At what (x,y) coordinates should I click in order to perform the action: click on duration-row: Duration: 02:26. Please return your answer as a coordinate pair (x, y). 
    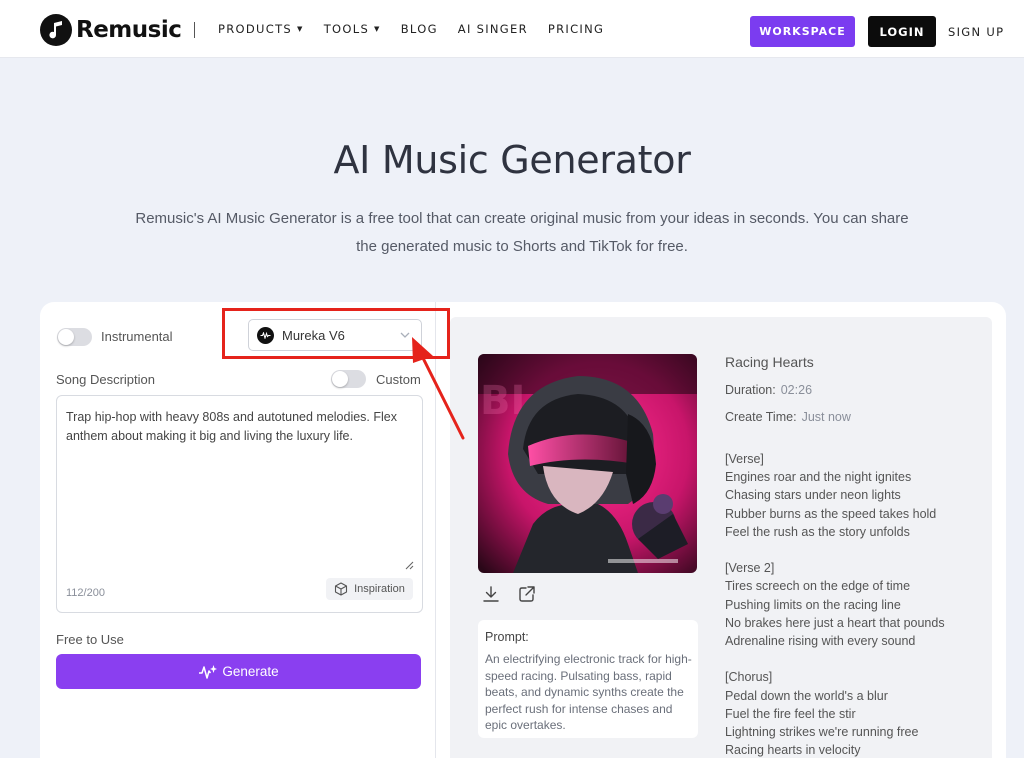
    Looking at the image, I should click on (855, 390).